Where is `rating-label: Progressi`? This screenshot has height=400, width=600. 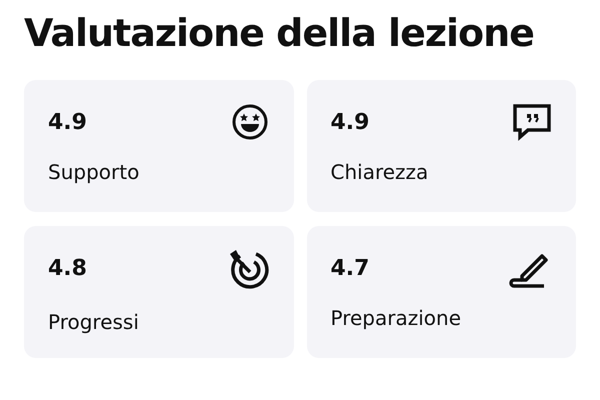
rating-label: Progressi is located at coordinates (94, 322).